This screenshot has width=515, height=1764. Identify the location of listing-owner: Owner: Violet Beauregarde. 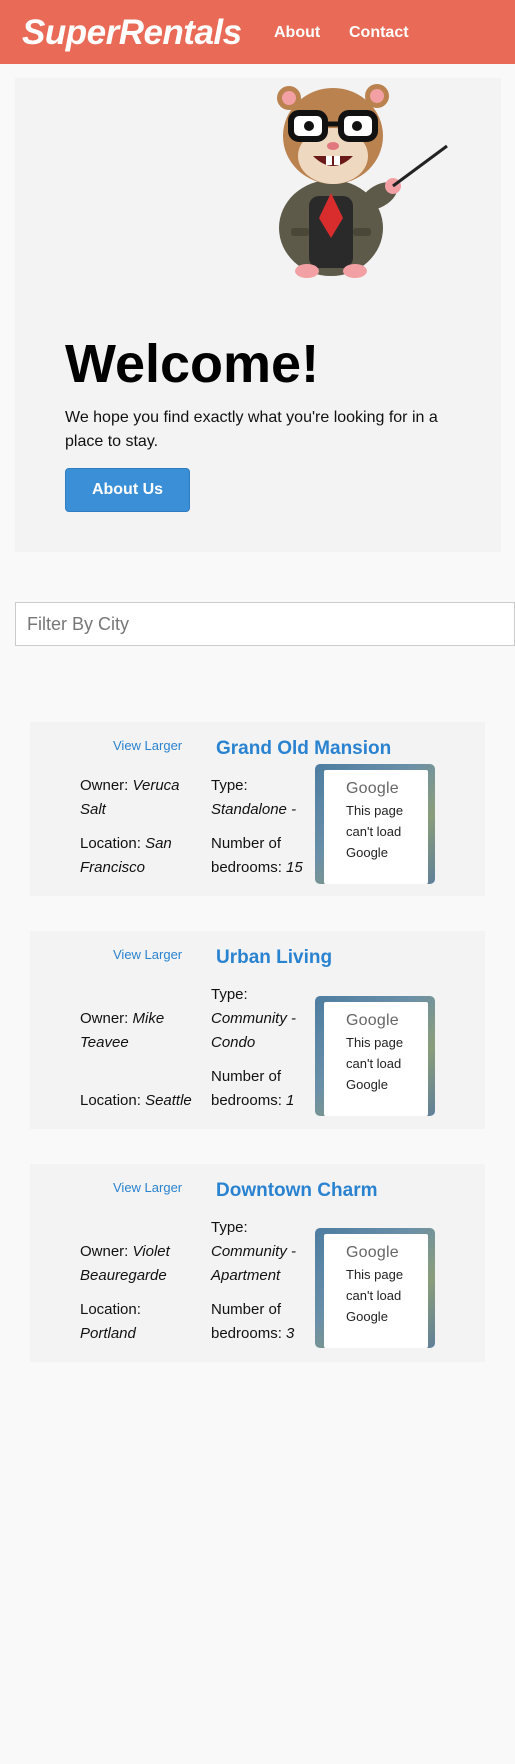
(125, 1263).